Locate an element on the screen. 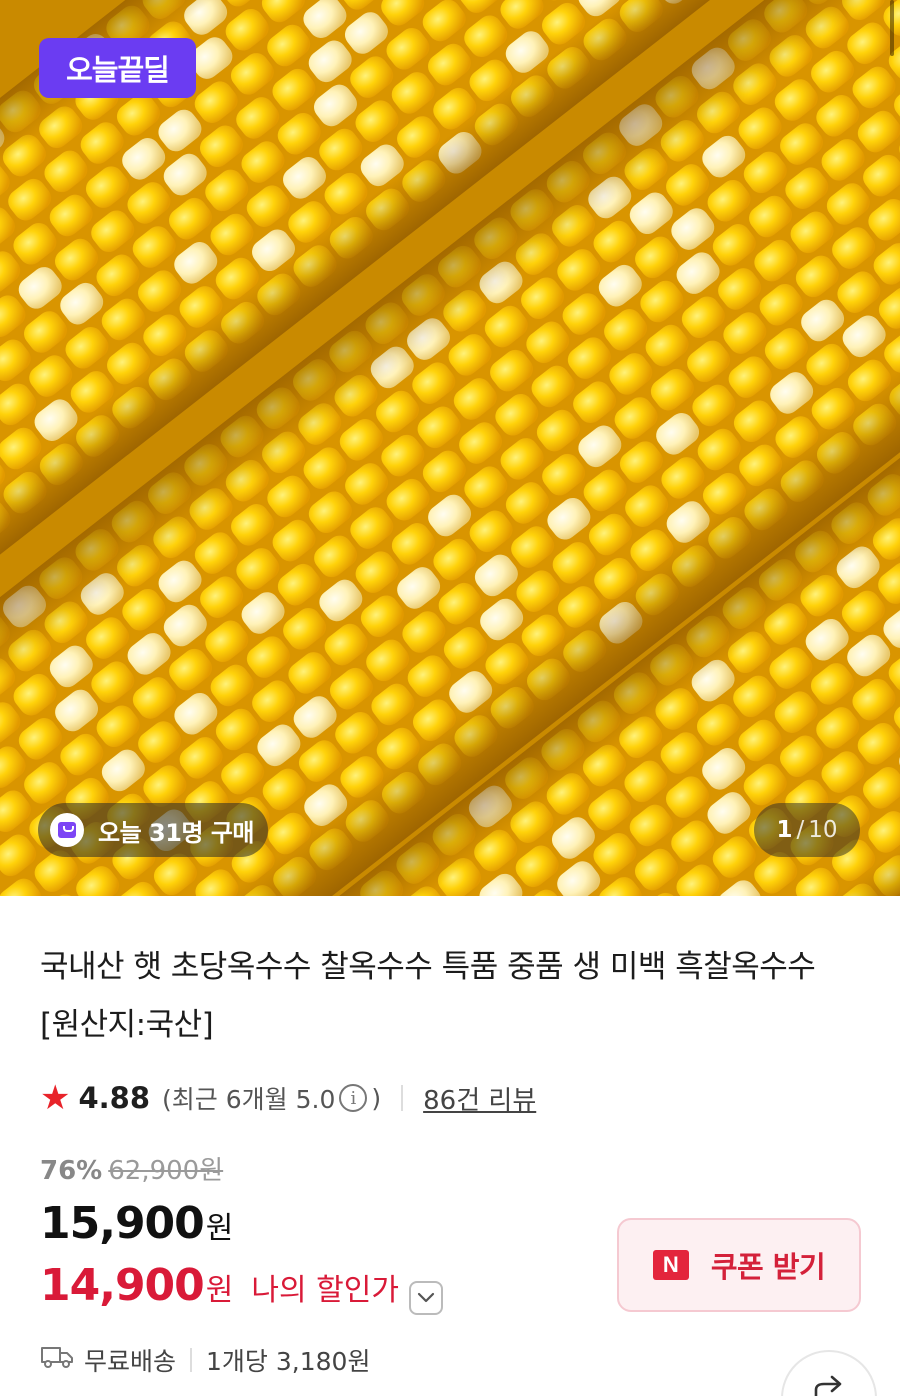 Image resolution: width=900 pixels, height=1396 pixels. scroll-indicator is located at coordinates (892, 28).